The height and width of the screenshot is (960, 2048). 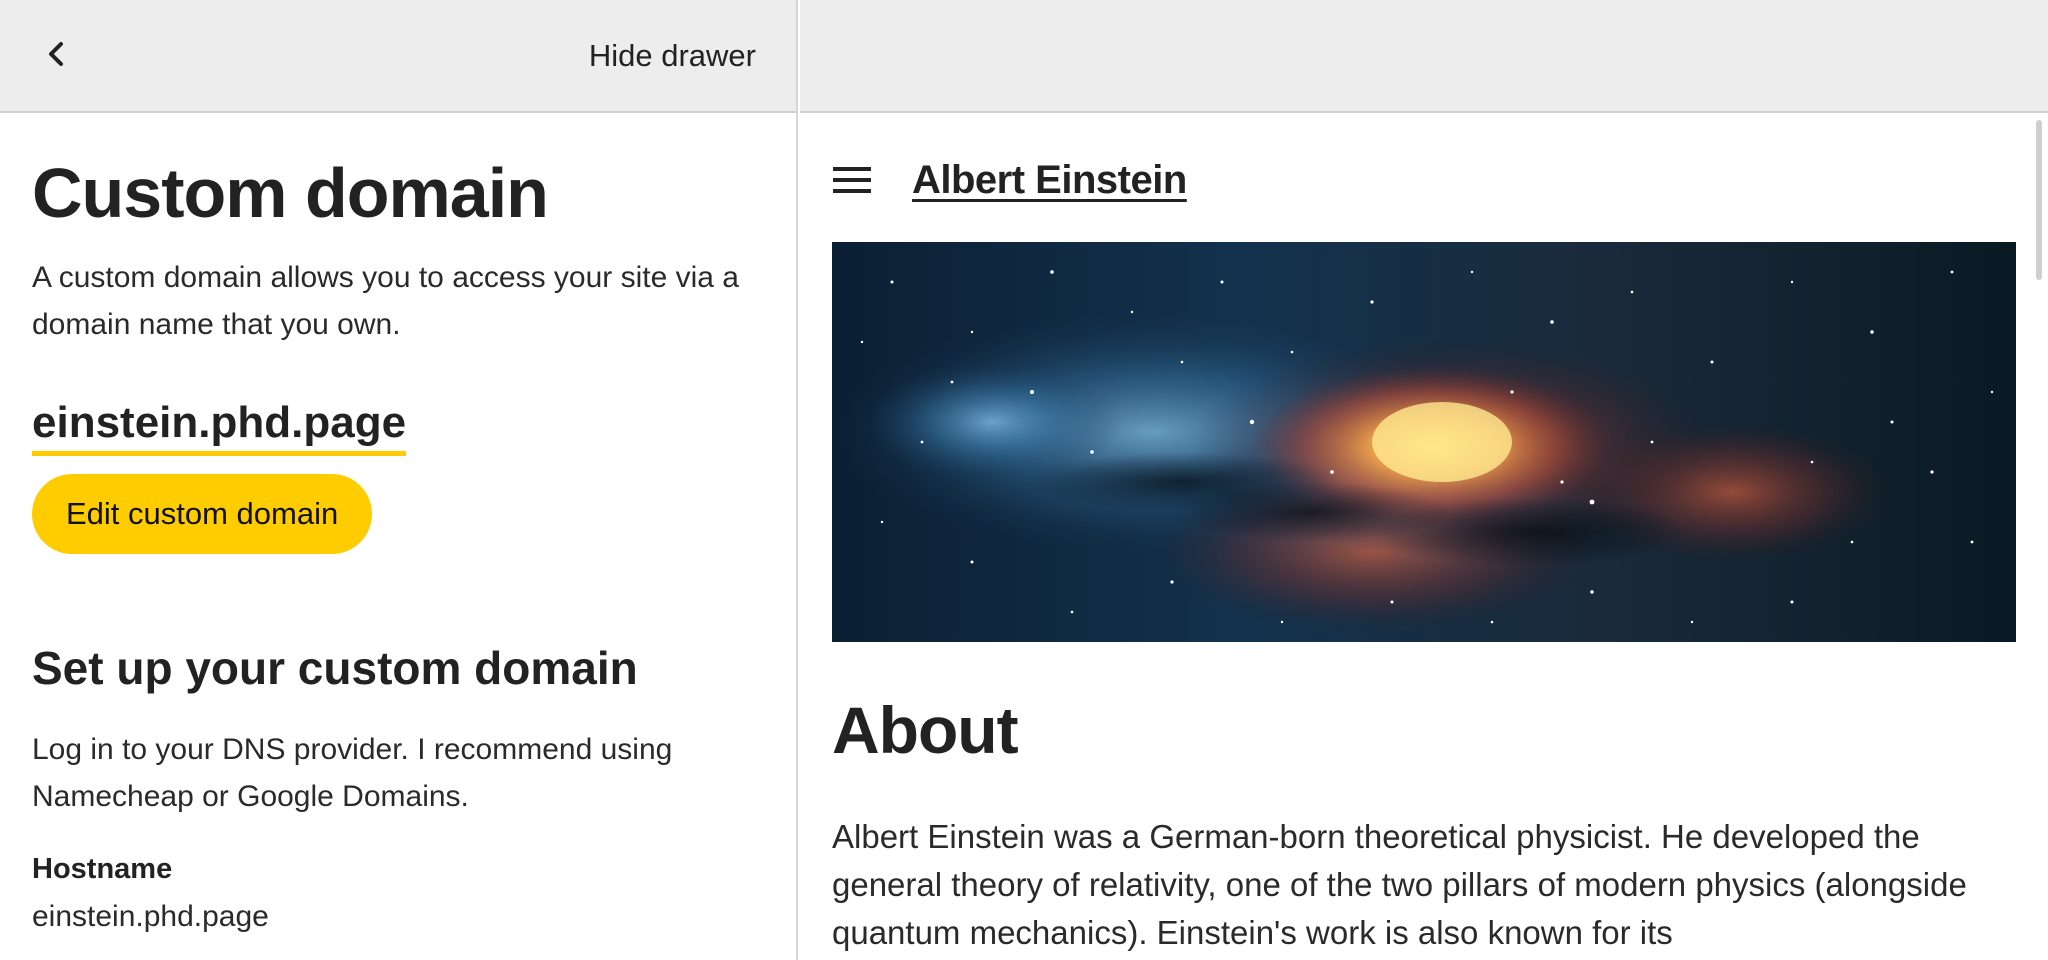 I want to click on hide-drawer-button: Hide drawer, so click(x=672, y=56).